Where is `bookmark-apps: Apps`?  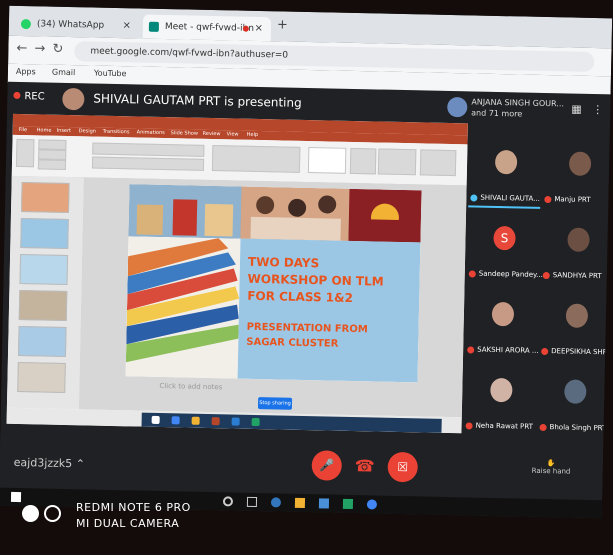
bookmark-apps: Apps is located at coordinates (26, 71).